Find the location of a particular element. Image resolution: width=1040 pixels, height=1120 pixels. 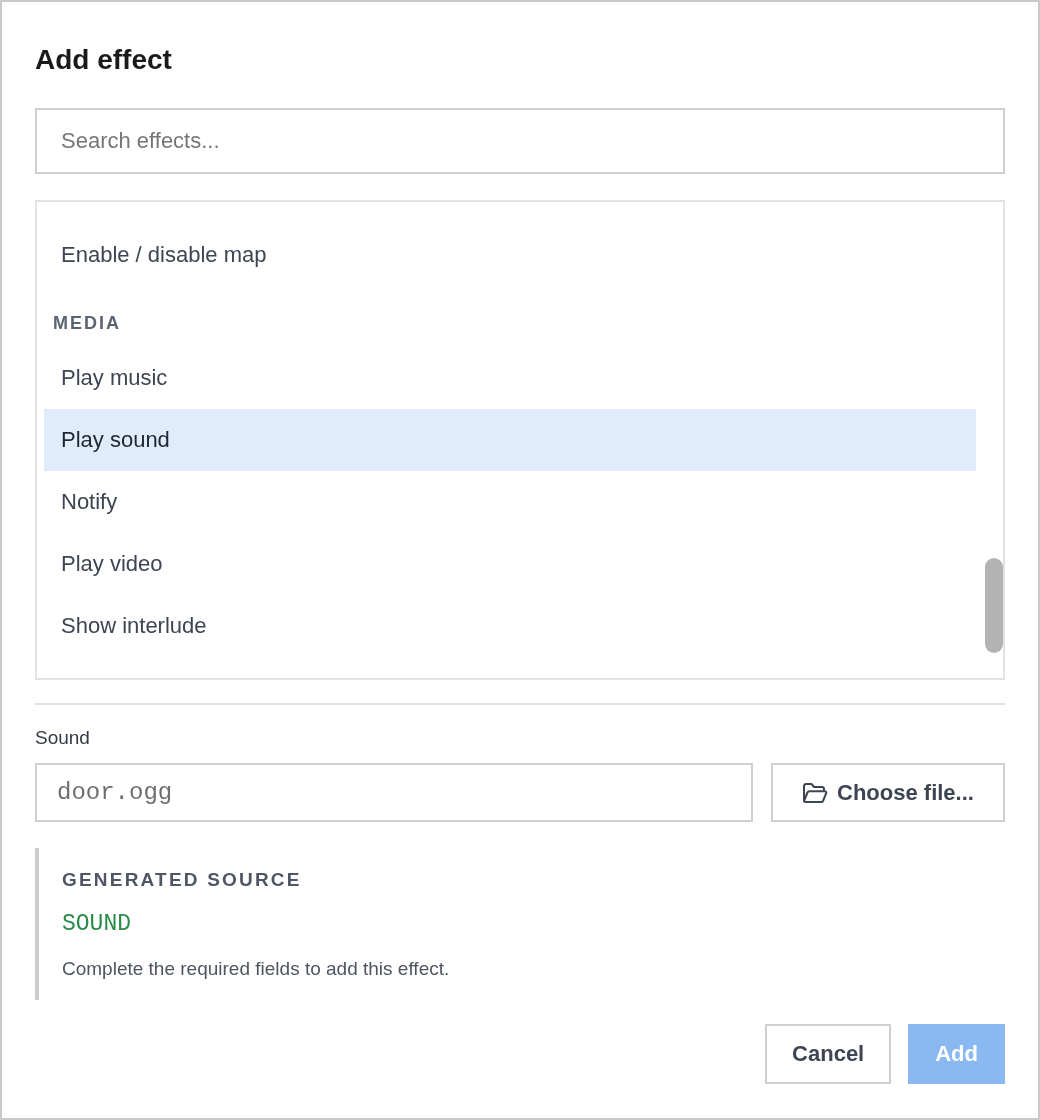

dialog-title: Add effect is located at coordinates (103, 60).